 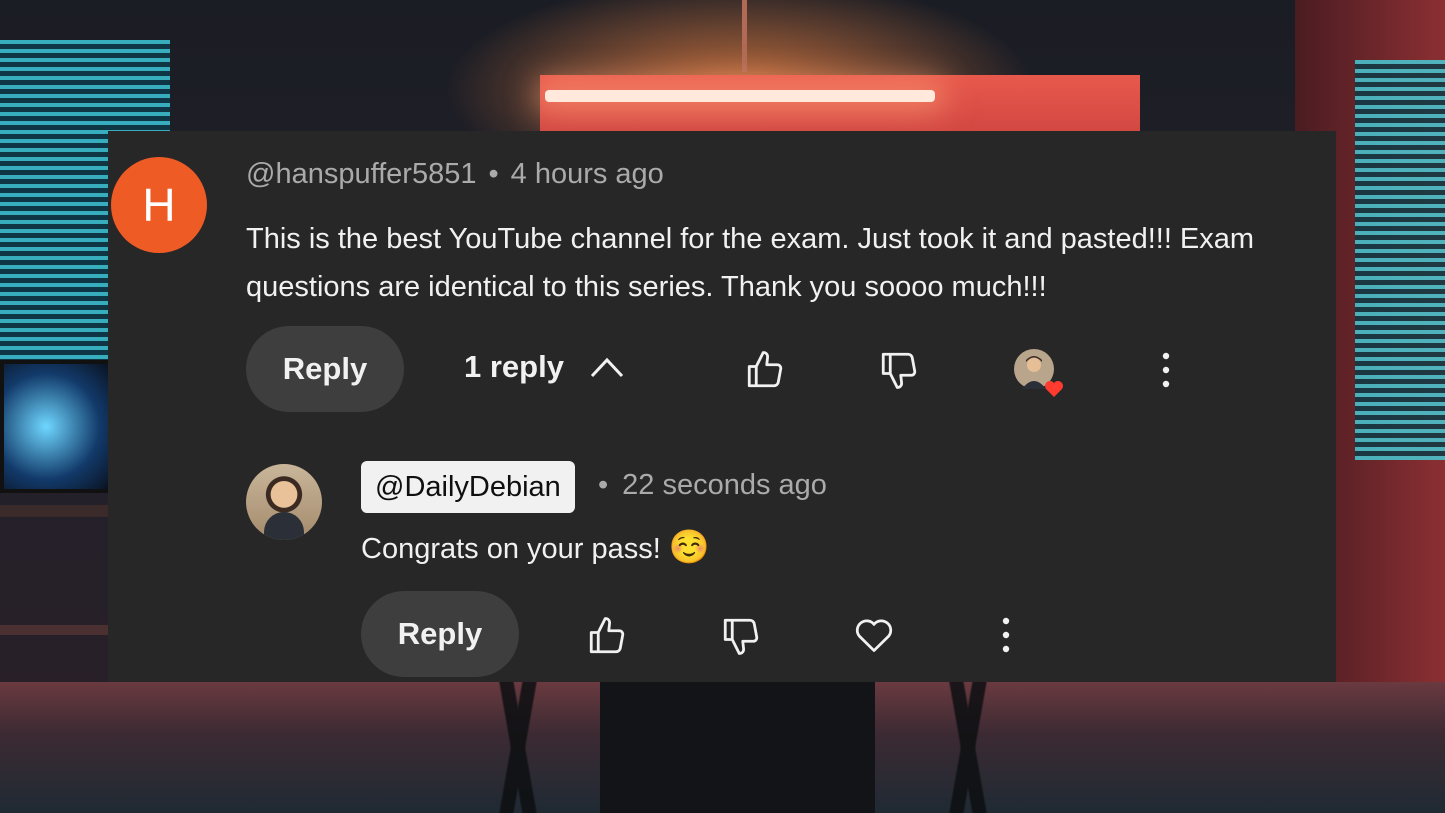 I want to click on reply-meta: • 22 seconds ago, so click(x=712, y=485).